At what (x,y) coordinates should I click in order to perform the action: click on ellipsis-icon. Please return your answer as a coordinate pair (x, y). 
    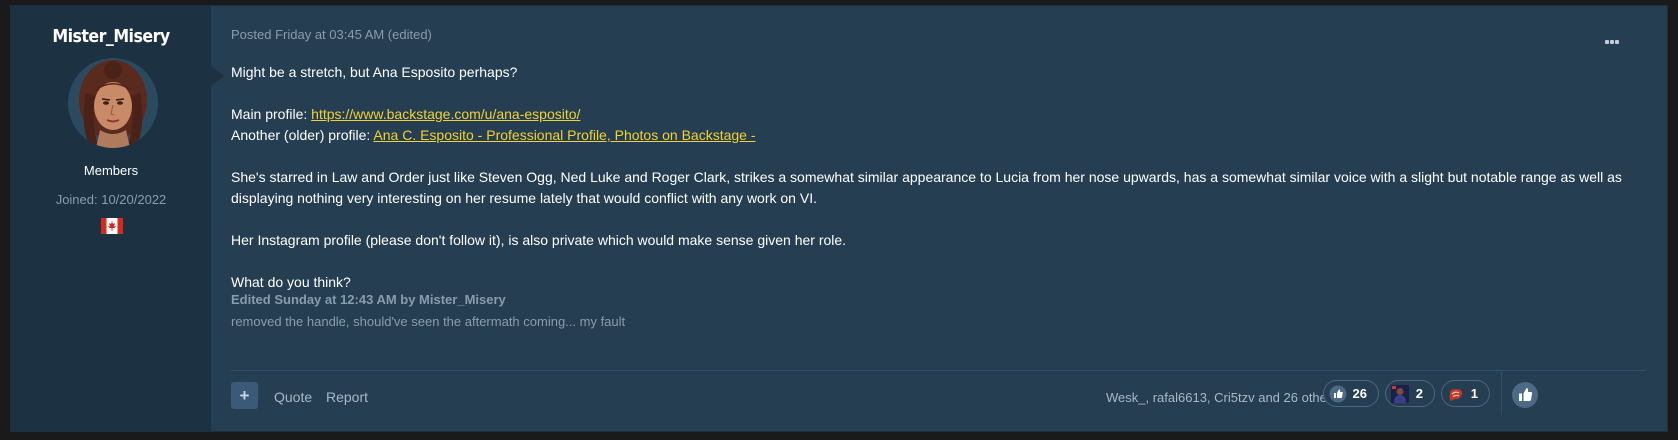
    Looking at the image, I should click on (1613, 37).